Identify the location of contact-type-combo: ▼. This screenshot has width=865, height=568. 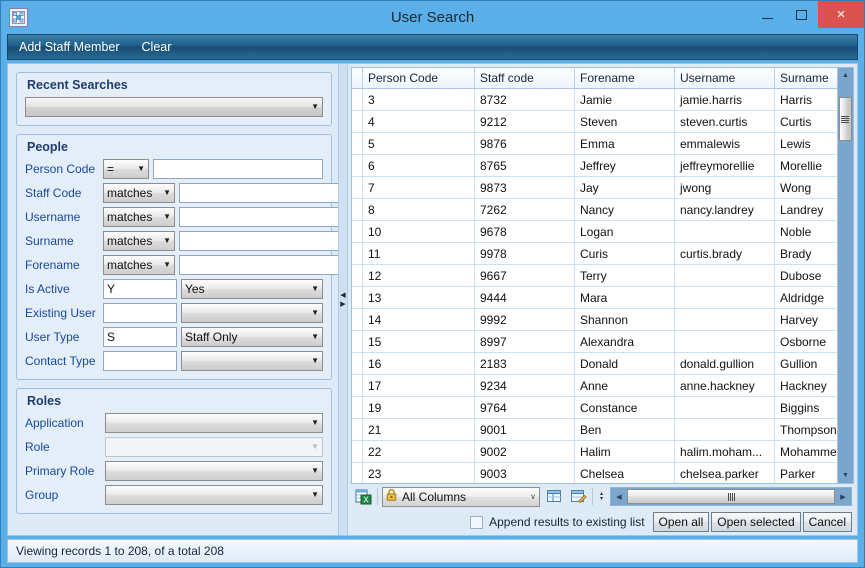
(252, 361).